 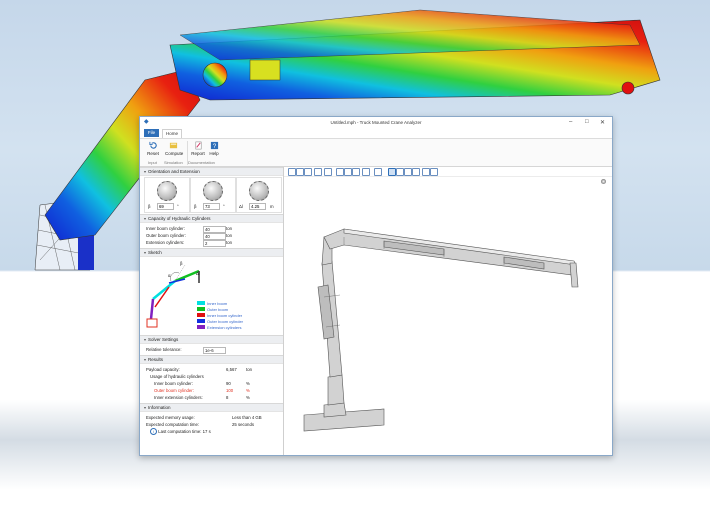 What do you see at coordinates (570, 122) in the screenshot?
I see `minimize-button: –` at bounding box center [570, 122].